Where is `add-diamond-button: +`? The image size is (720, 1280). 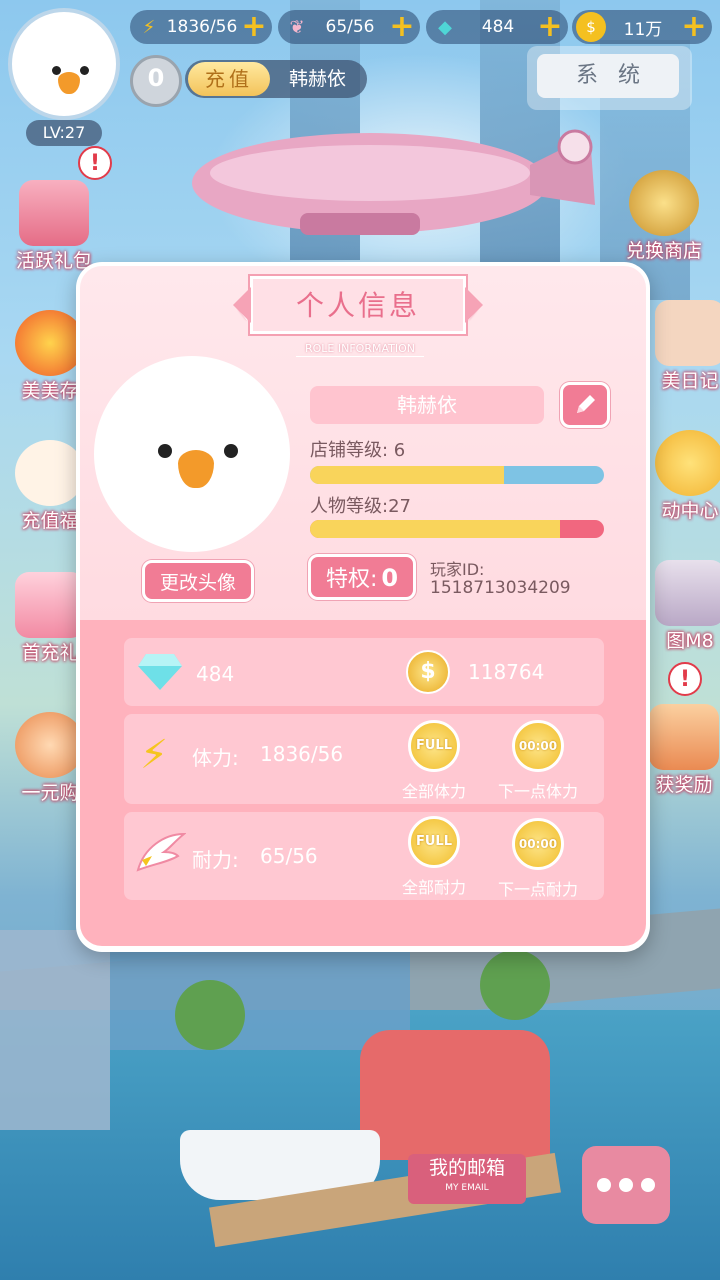 add-diamond-button: + is located at coordinates (550, 27).